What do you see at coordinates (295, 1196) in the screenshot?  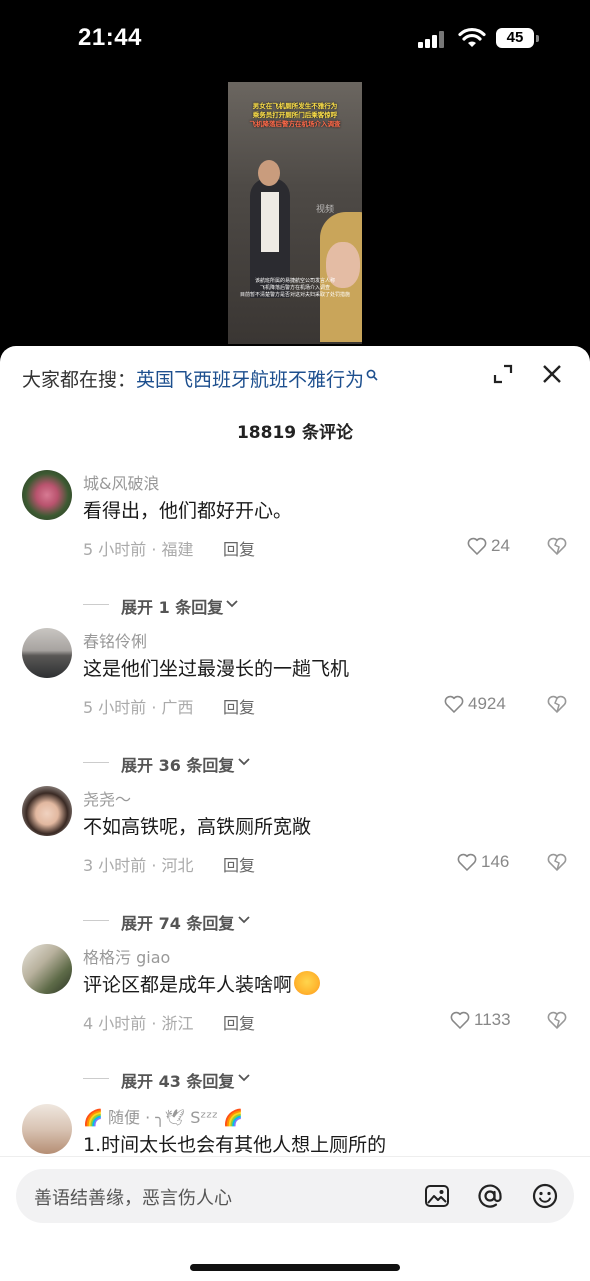 I see `comment-input: 善语结善缘，恶言伤人心` at bounding box center [295, 1196].